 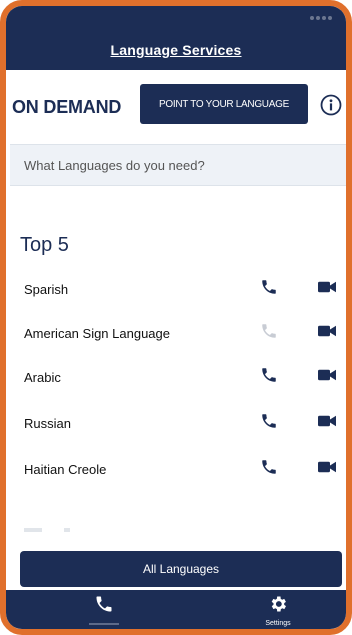 What do you see at coordinates (331, 105) in the screenshot?
I see `info-icon` at bounding box center [331, 105].